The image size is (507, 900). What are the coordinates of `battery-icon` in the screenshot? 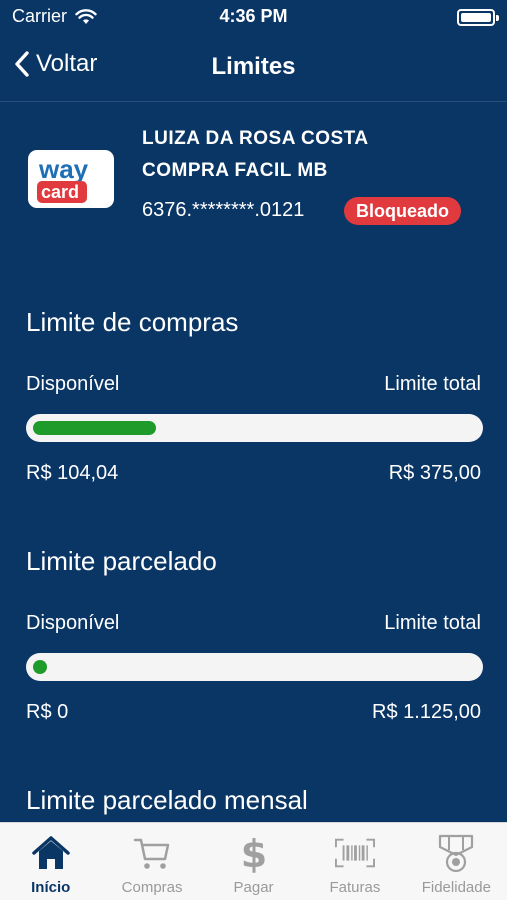 It's located at (478, 17).